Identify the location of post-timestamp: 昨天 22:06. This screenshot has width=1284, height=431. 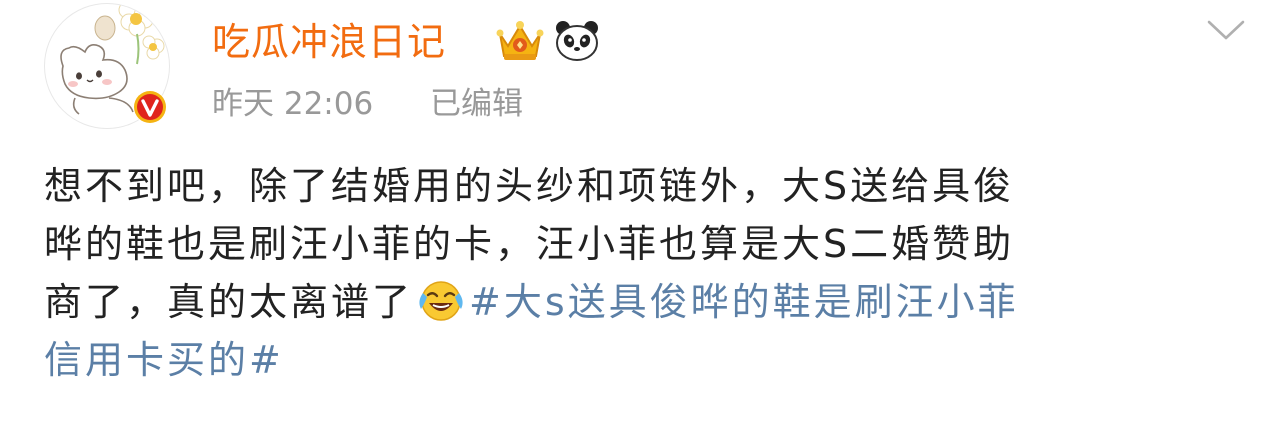
(293, 104).